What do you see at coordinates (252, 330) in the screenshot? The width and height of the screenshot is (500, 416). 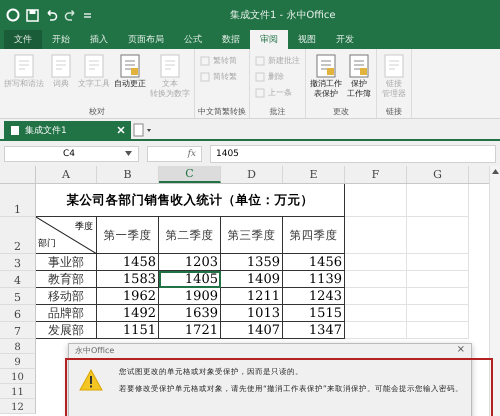 I see `table-cell: 1407` at bounding box center [252, 330].